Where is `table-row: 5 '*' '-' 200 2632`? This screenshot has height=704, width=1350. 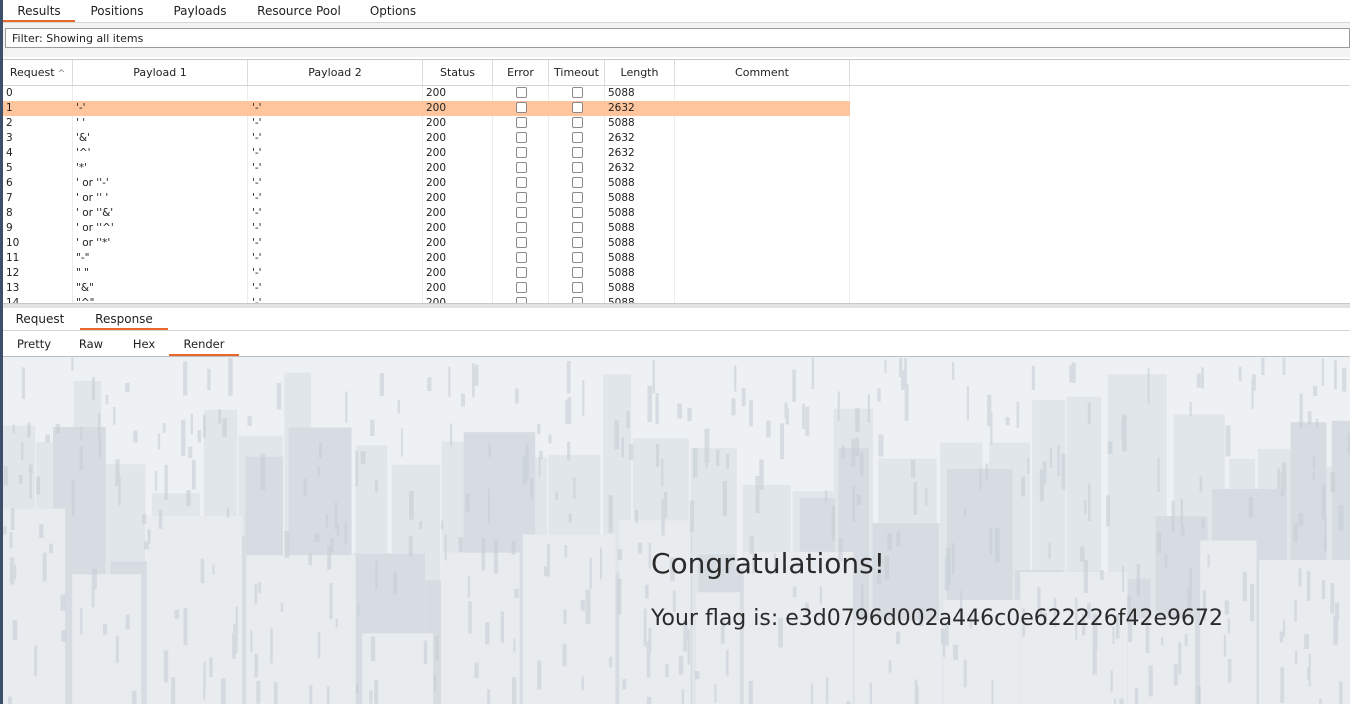 table-row: 5 '*' '-' 200 2632 is located at coordinates (426, 168).